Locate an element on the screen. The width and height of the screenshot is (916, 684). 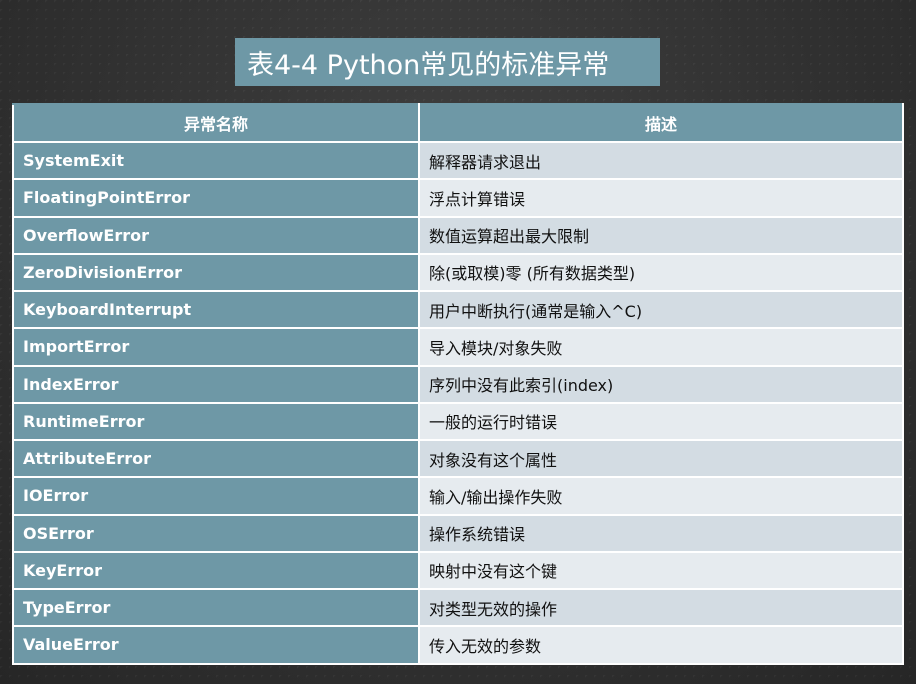
table-row: IOError 输入/输出操作失败 is located at coordinates (458, 496).